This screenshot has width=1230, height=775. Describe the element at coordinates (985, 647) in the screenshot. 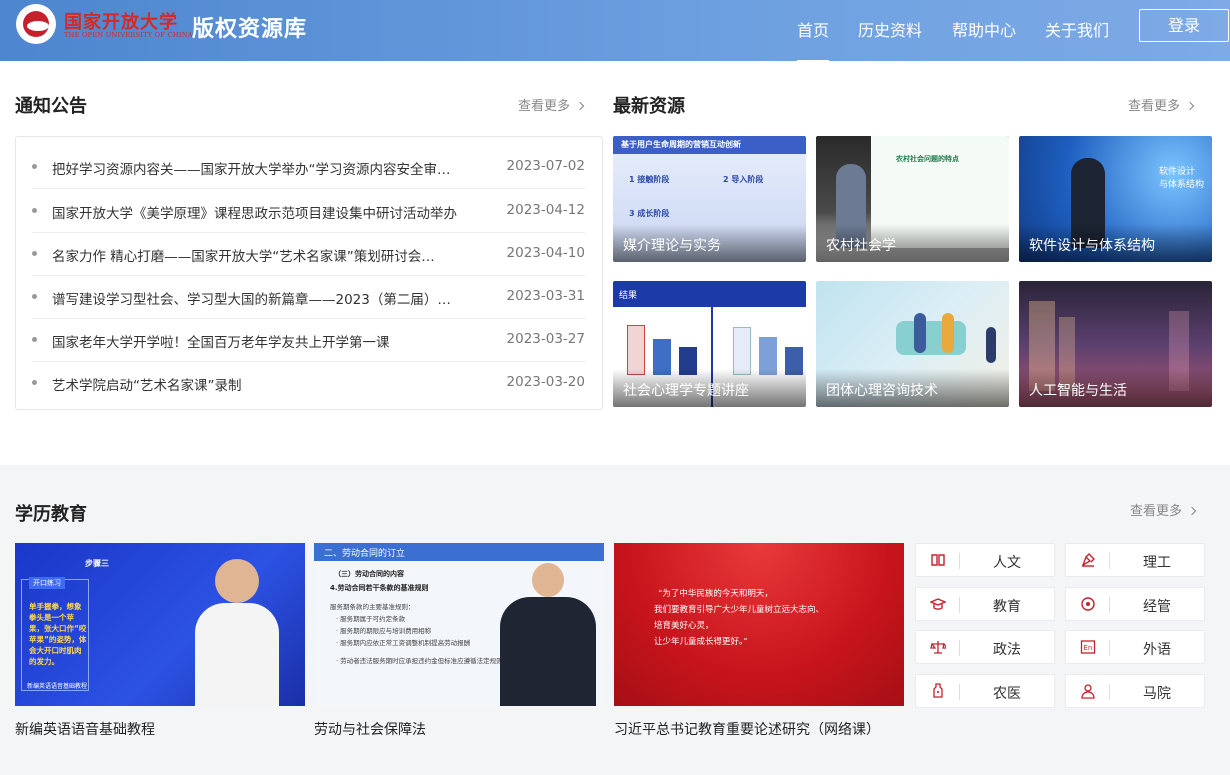

I see `category-law: 政法` at that location.